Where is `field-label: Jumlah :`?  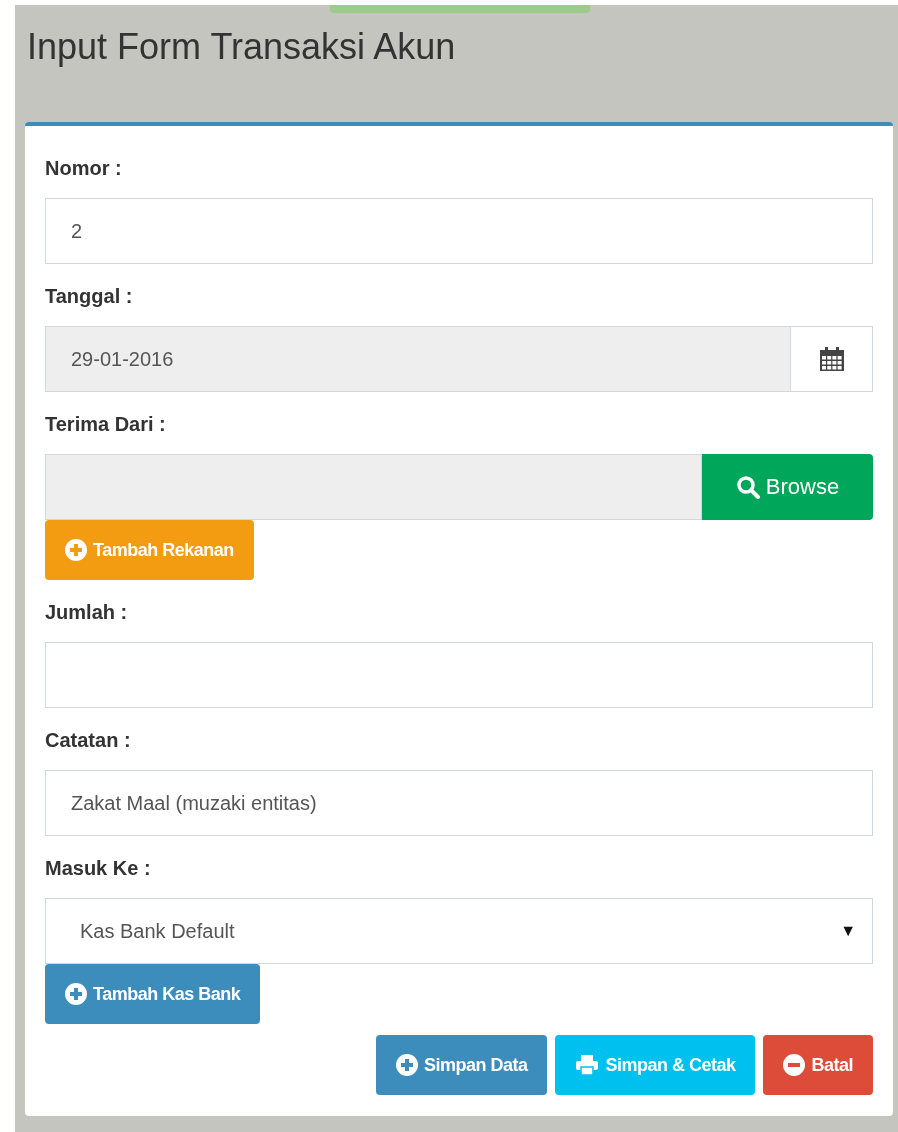
field-label: Jumlah : is located at coordinates (87, 612).